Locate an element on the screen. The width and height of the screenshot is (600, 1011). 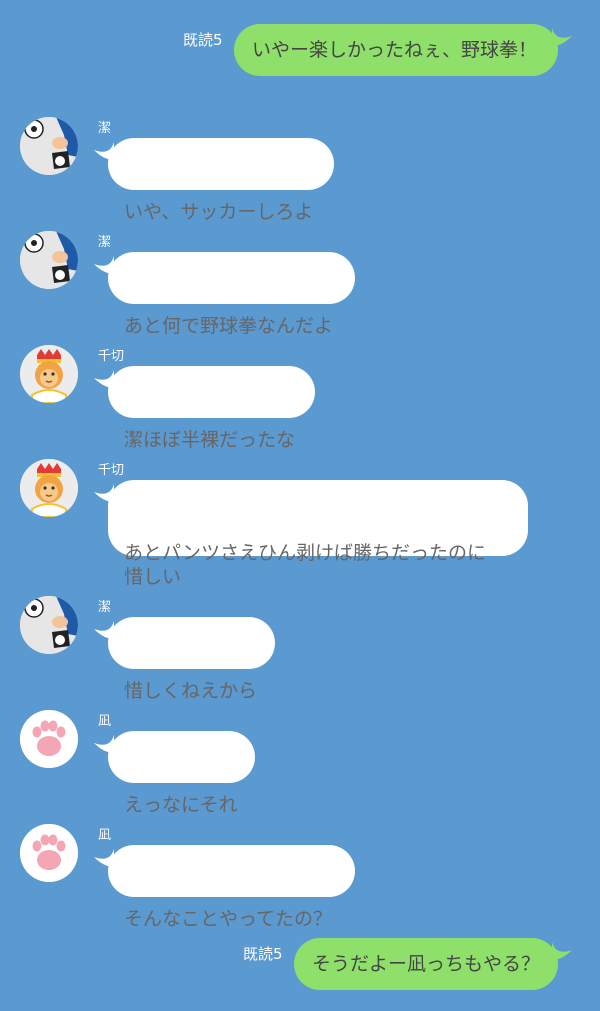
message-text: あとパンツさえひん剥けば勝ちだったのに 惜しい is located at coordinates (305, 565).